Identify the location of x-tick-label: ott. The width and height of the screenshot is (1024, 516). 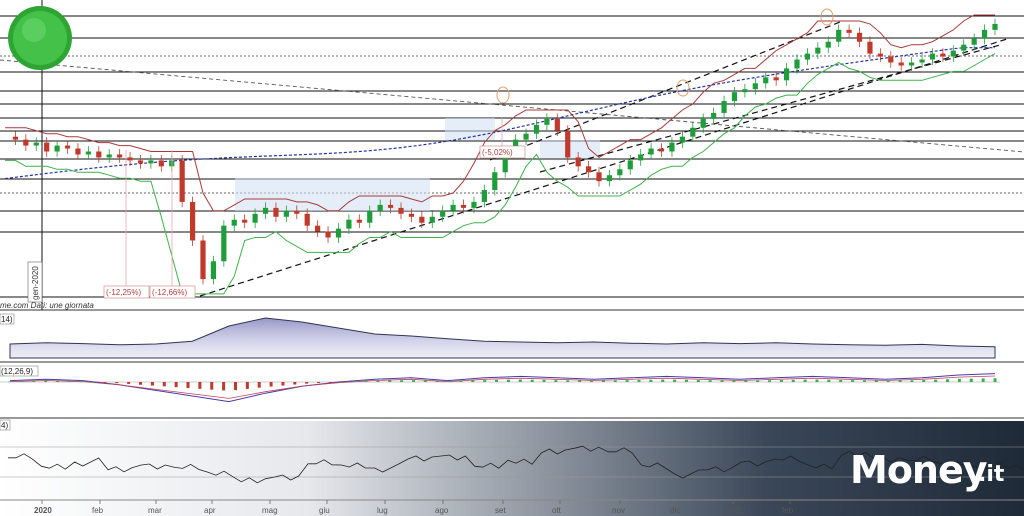
(557, 510).